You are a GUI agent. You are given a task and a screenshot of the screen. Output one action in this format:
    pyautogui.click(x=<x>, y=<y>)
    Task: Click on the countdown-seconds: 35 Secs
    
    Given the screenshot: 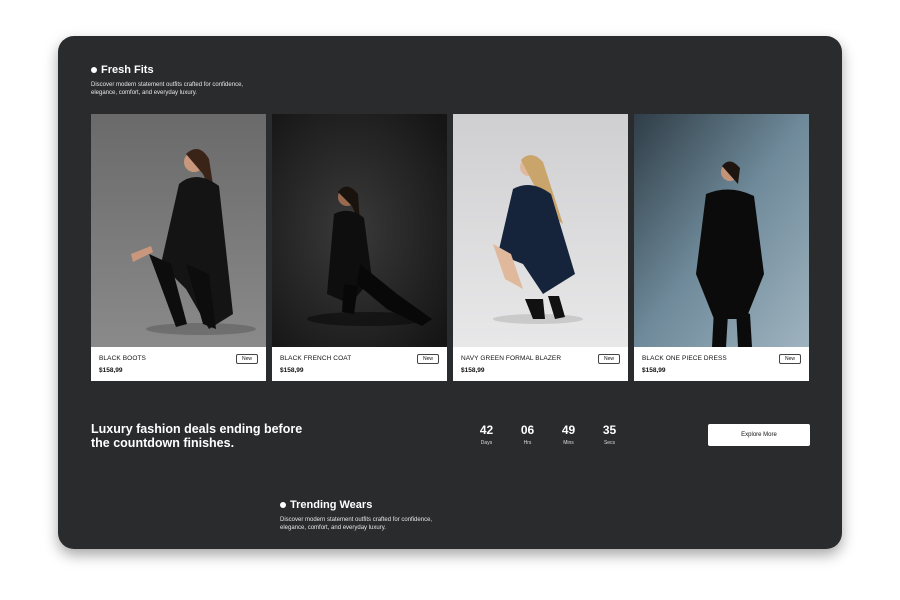 What is the action you would take?
    pyautogui.click(x=609, y=434)
    